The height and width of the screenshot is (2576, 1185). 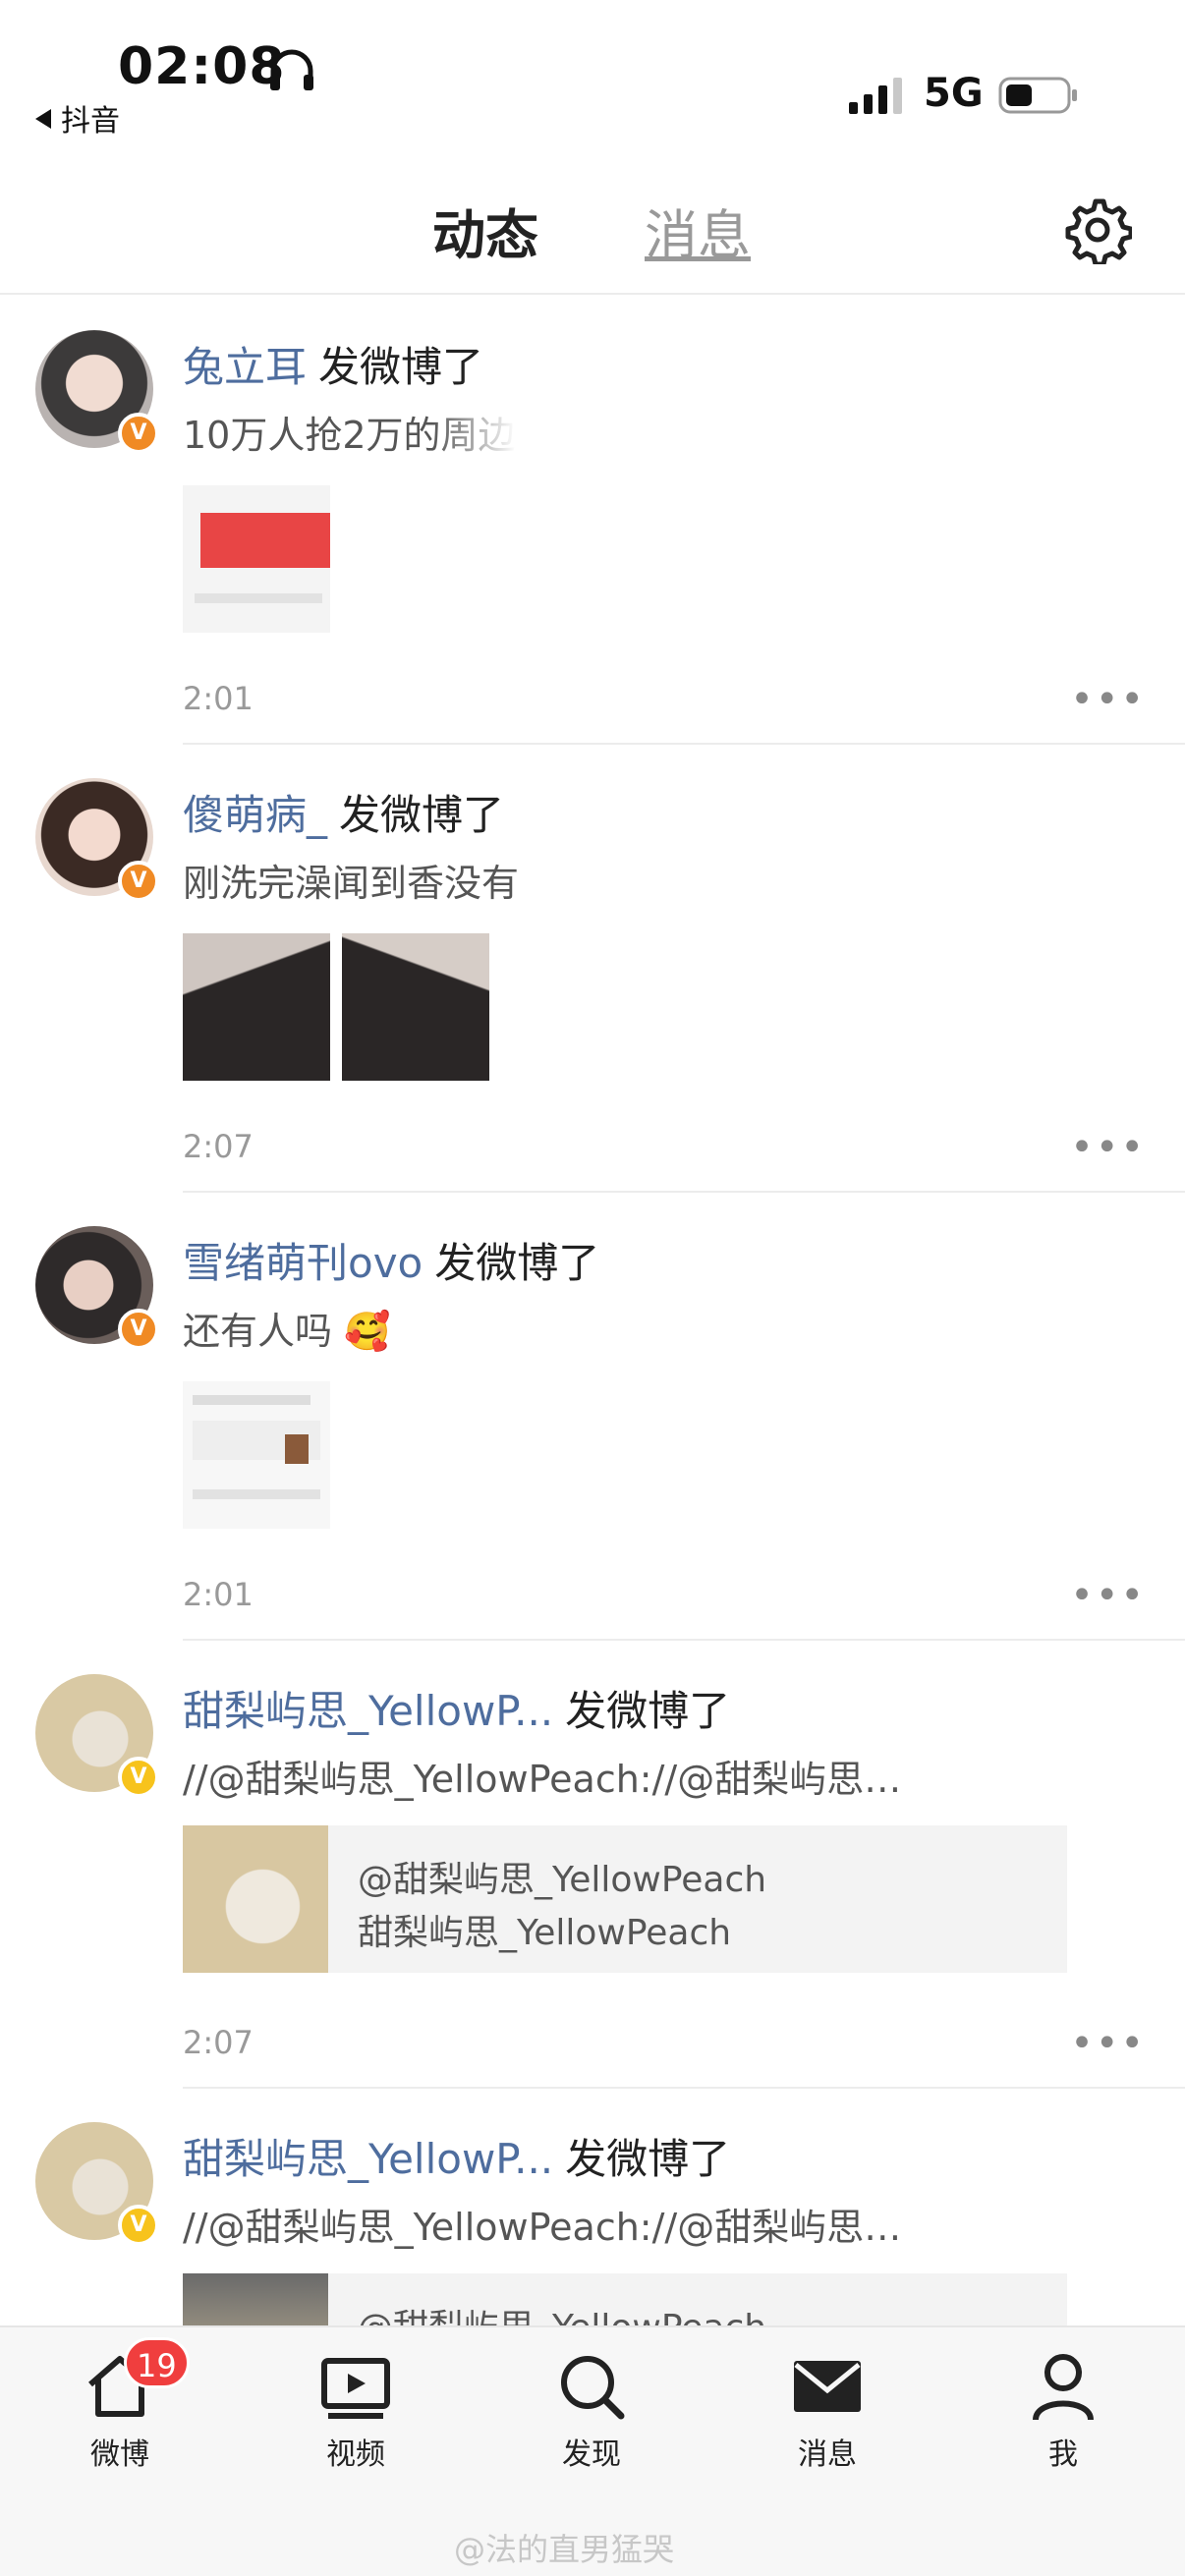 What do you see at coordinates (291, 69) in the screenshot?
I see `headphones-icon` at bounding box center [291, 69].